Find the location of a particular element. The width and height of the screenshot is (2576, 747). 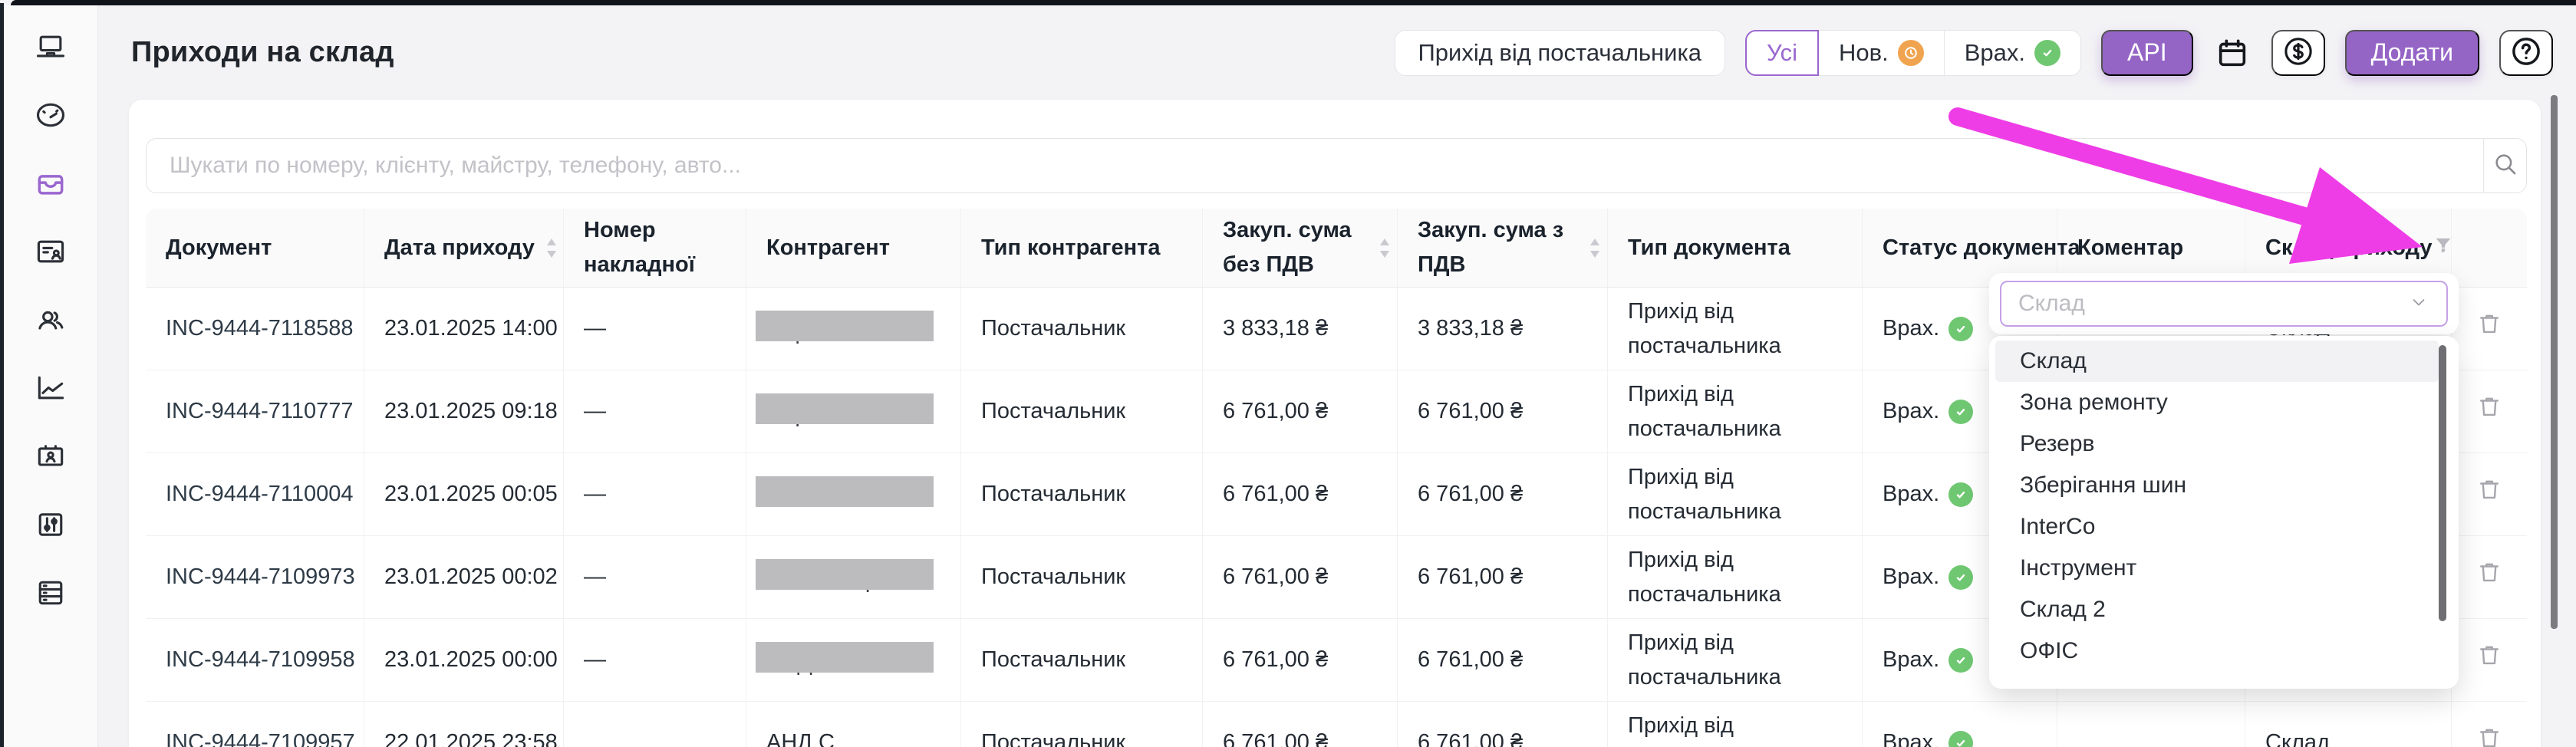

dollar-icon is located at coordinates (2298, 53).